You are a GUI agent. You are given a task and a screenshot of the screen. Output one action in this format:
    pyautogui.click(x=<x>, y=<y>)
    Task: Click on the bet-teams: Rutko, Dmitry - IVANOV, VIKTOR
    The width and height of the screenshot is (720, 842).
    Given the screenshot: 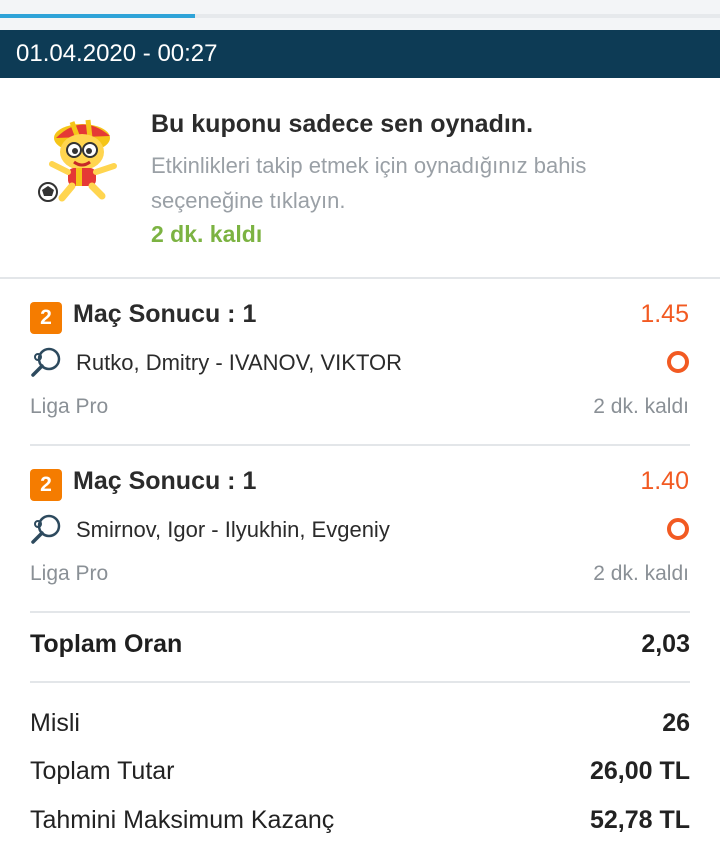 What is the action you would take?
    pyautogui.click(x=239, y=362)
    